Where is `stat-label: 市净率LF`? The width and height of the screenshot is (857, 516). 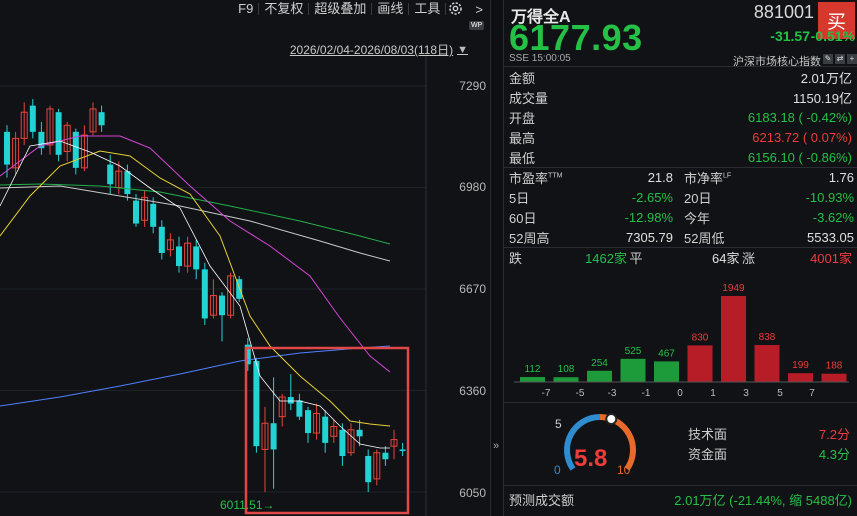 stat-label: 市净率LF is located at coordinates (707, 177).